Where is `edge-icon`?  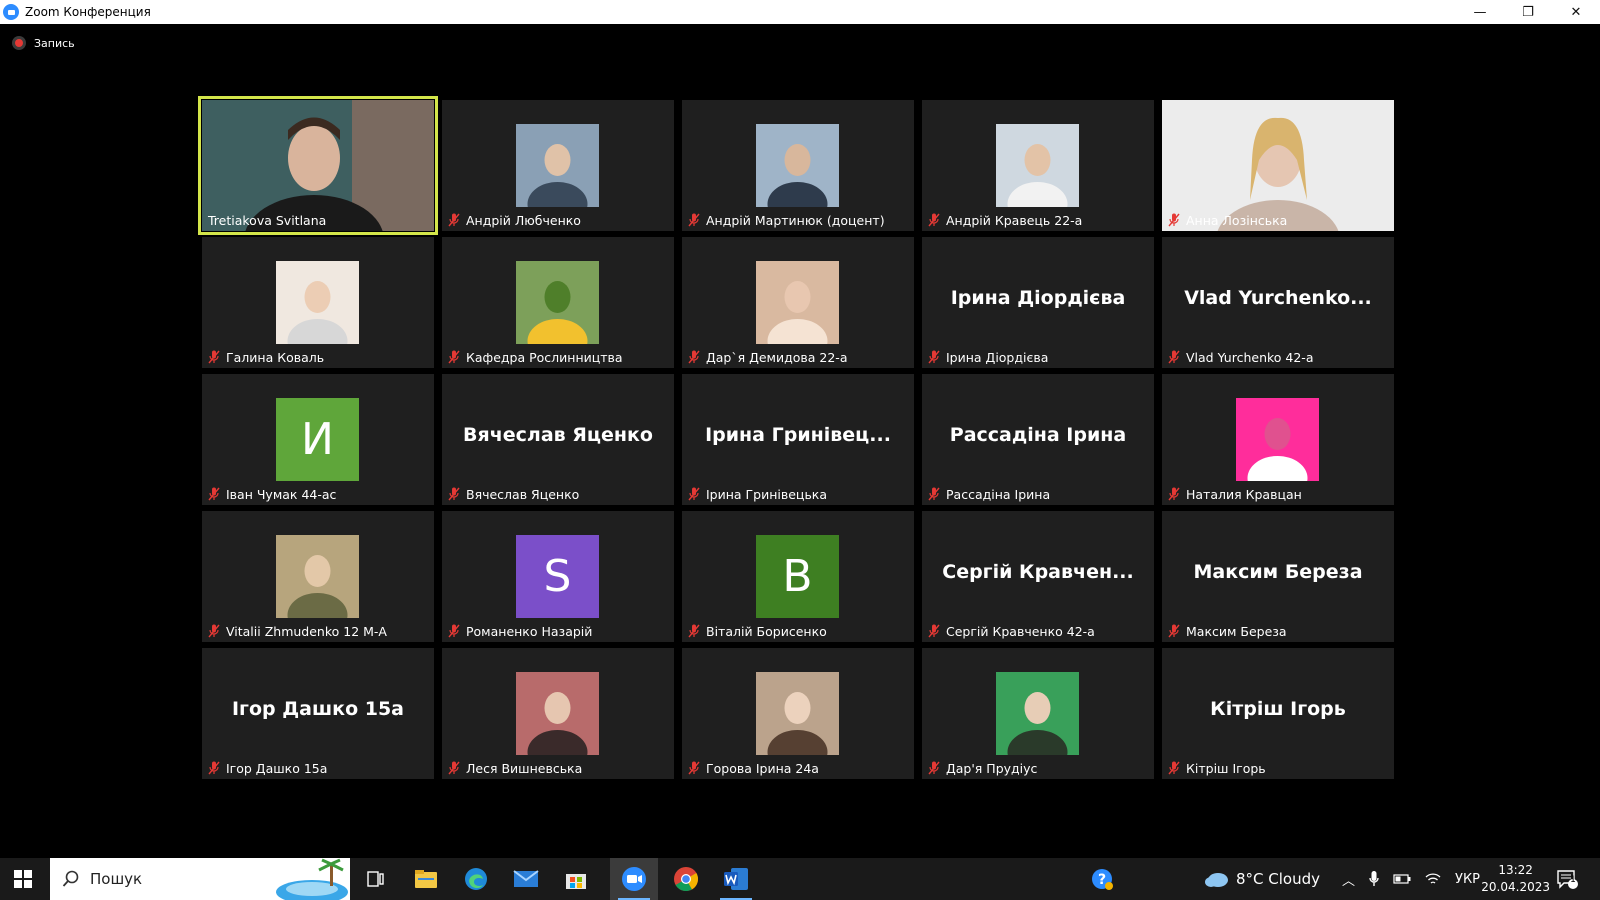 edge-icon is located at coordinates (476, 879).